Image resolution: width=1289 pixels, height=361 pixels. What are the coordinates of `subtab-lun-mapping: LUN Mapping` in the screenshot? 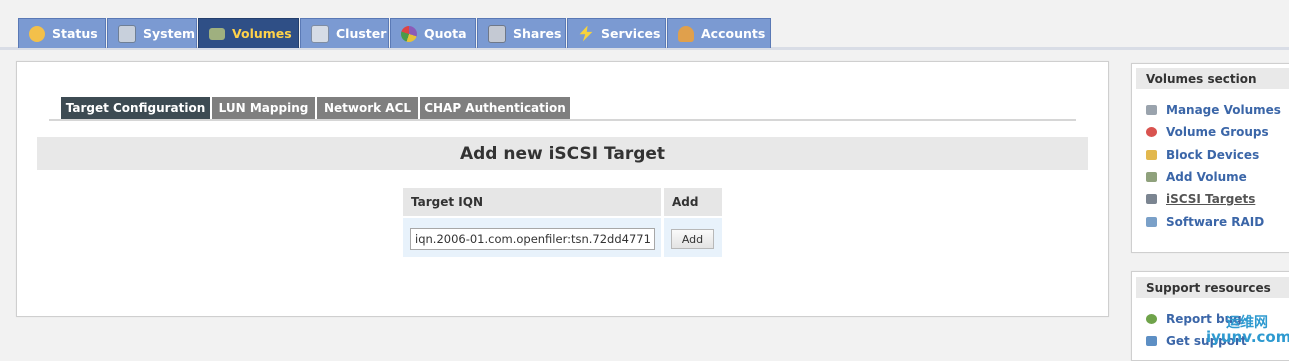 It's located at (264, 108).